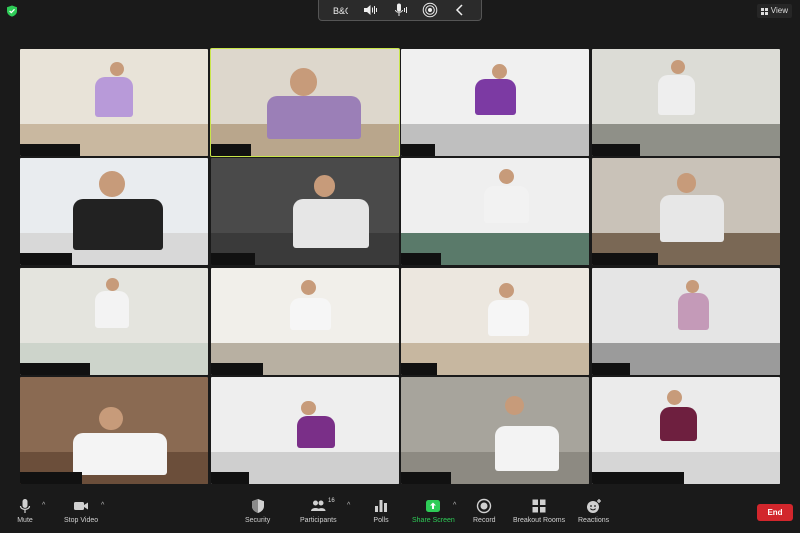 The width and height of the screenshot is (800, 533). Describe the element at coordinates (102, 505) in the screenshot. I see `video-options-caret-icon: ^` at that location.